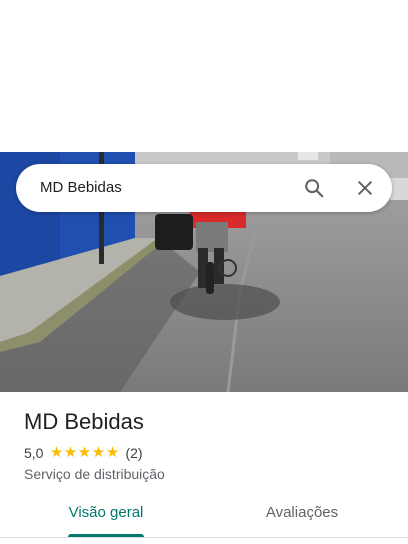  What do you see at coordinates (204, 518) in the screenshot?
I see `place-tabs: Visão geral Avaliações` at bounding box center [204, 518].